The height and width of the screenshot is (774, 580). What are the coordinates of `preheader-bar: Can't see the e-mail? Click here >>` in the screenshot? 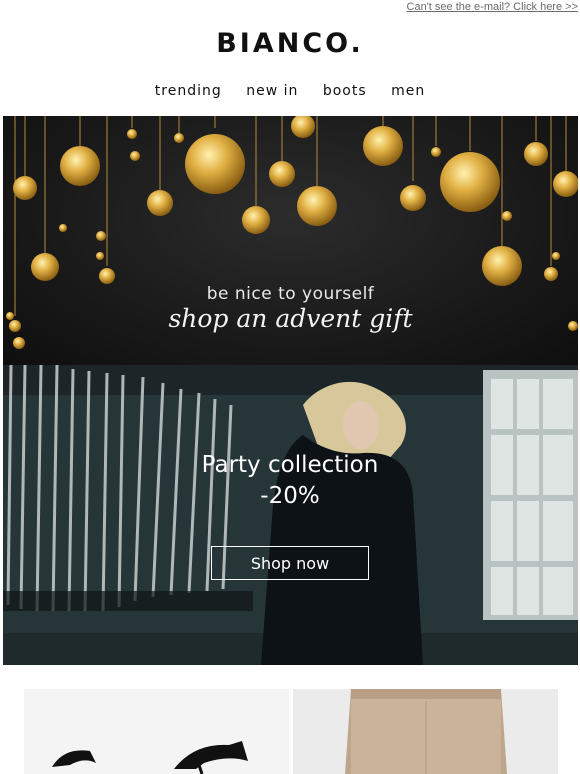 It's located at (290, 7).